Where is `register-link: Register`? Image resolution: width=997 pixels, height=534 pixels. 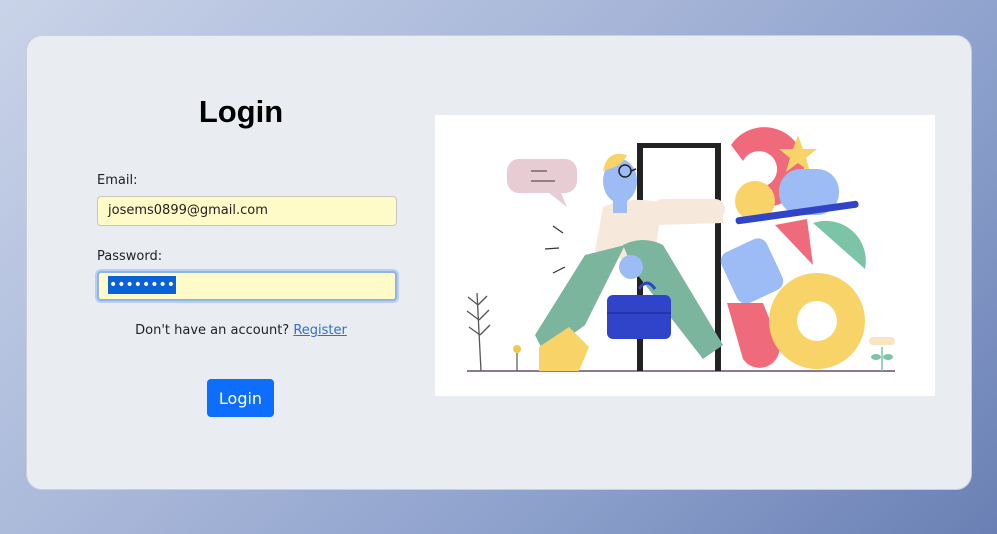 register-link: Register is located at coordinates (320, 330).